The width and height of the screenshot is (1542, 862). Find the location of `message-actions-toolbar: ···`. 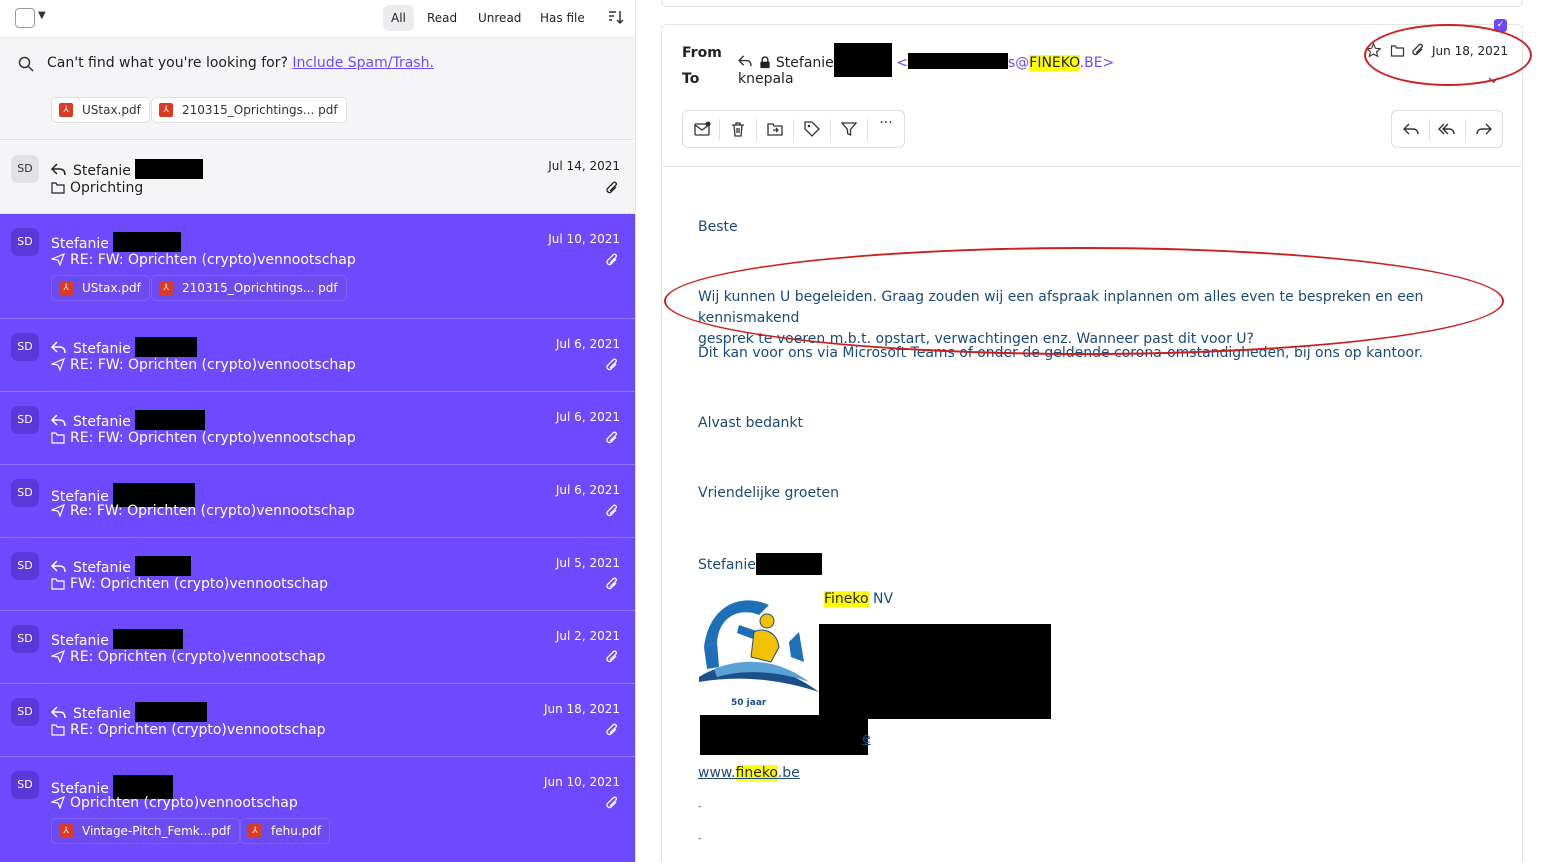

message-actions-toolbar: ··· is located at coordinates (793, 129).